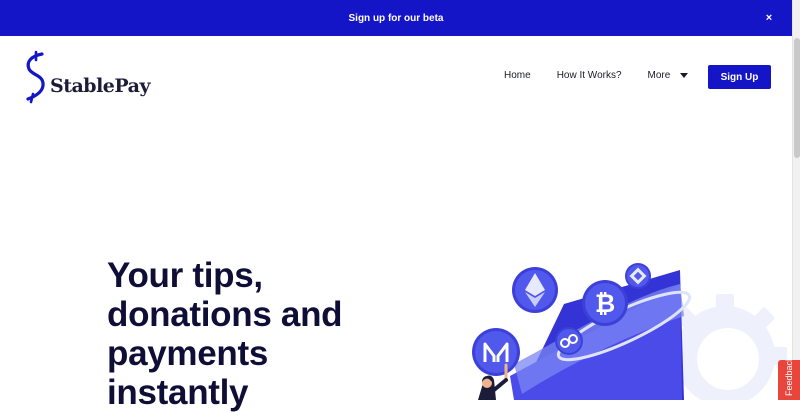 The width and height of the screenshot is (800, 412). Describe the element at coordinates (535, 290) in the screenshot. I see `ethereum-coin-icon` at that location.